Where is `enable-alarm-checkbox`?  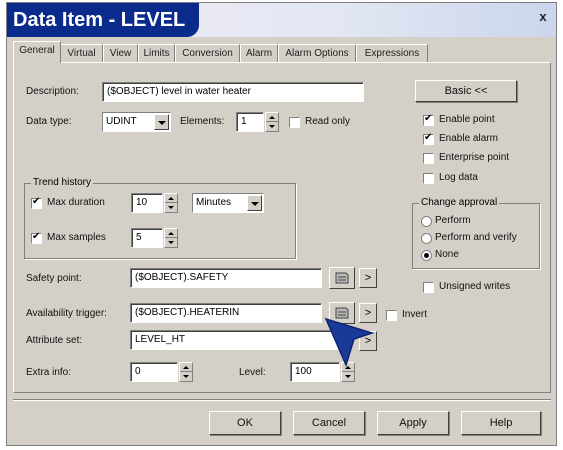
enable-alarm-checkbox is located at coordinates (428, 138).